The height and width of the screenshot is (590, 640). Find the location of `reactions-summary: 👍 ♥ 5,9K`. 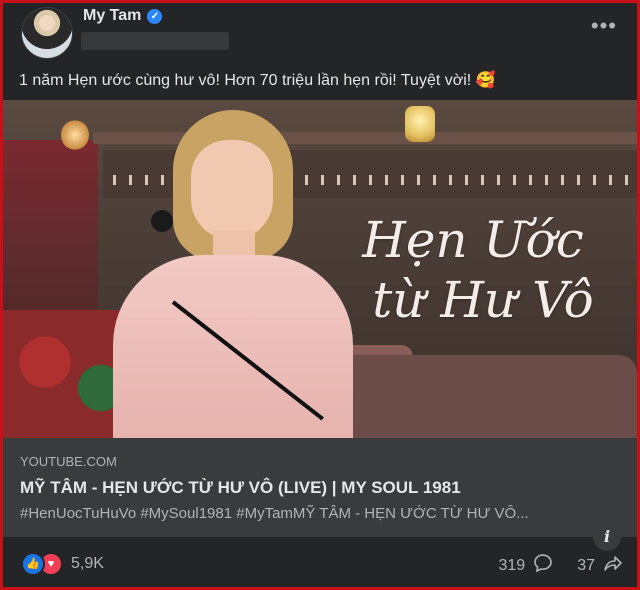

reactions-summary: 👍 ♥ 5,9K is located at coordinates (62, 564).